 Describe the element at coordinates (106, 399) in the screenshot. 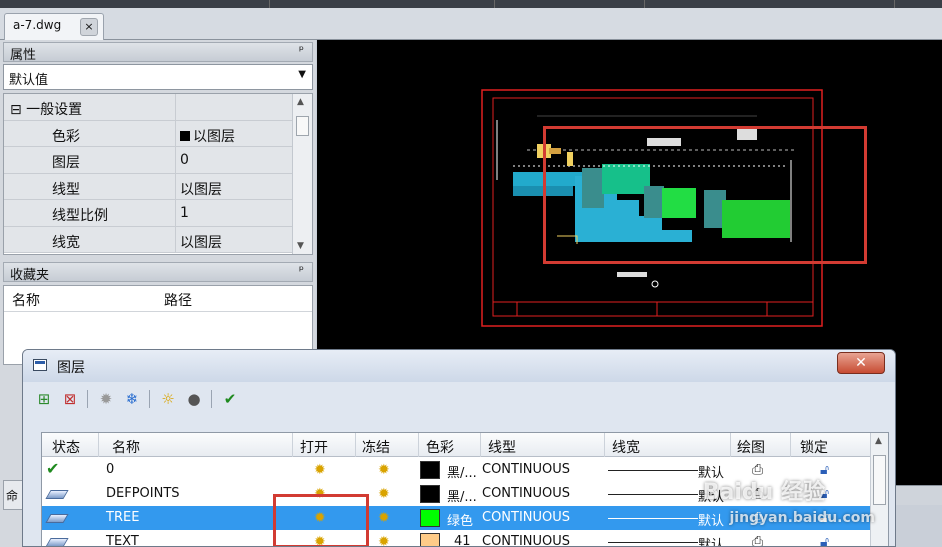

I see `freeze-all-icon: ✹` at that location.